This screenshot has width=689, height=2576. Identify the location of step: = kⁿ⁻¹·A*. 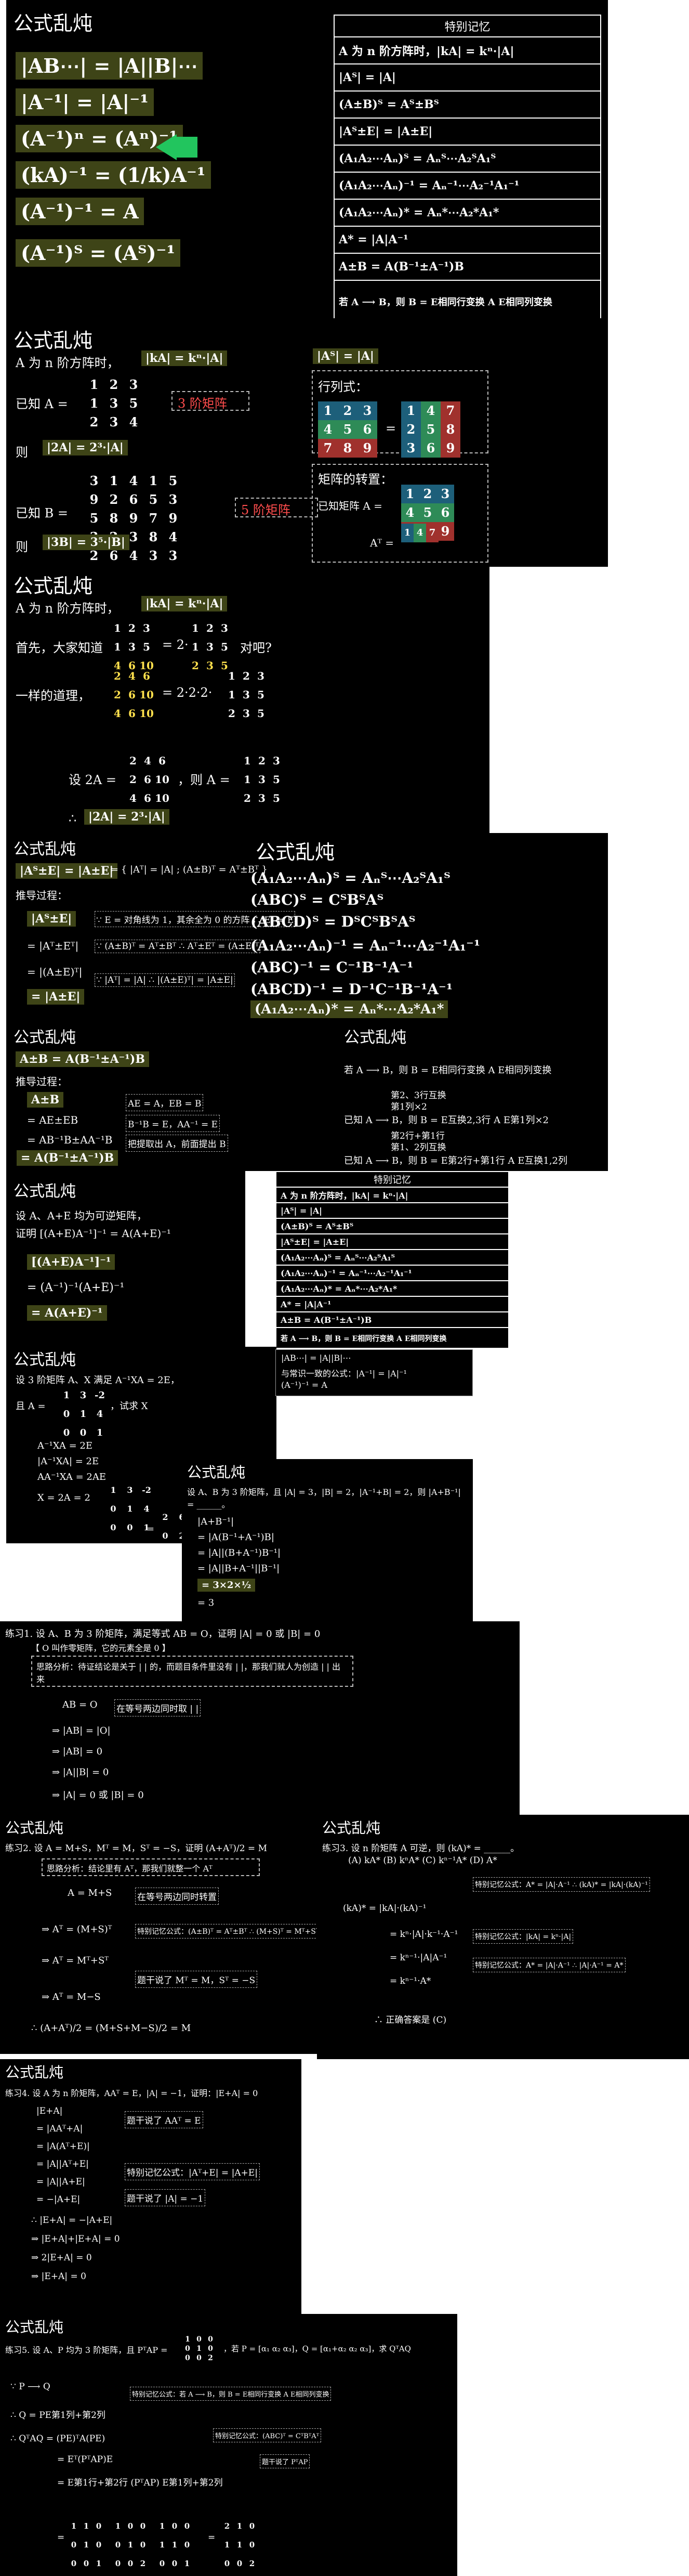
(411, 1981).